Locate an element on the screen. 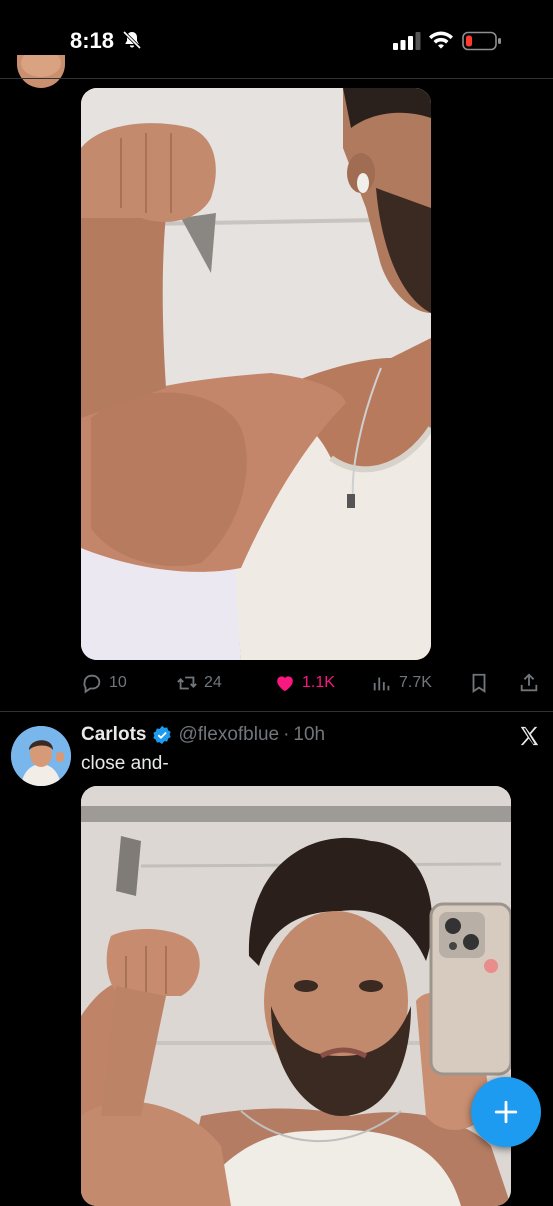 Image resolution: width=553 pixels, height=1206 pixels. status-bar: 8:18 is located at coordinates (276, 39).